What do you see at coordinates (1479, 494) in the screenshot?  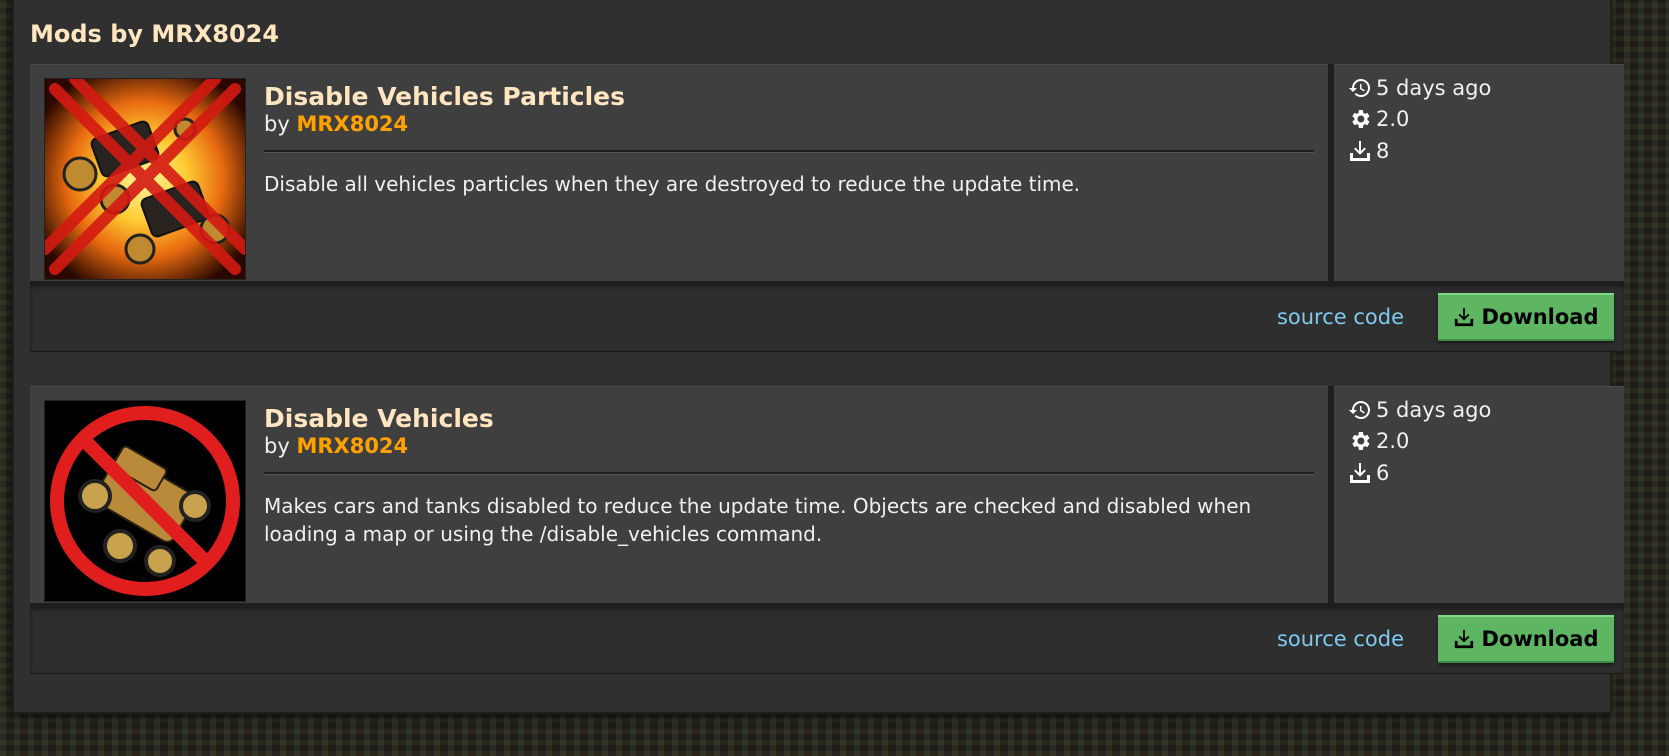 I see `mod-stats: 5 days ago 2.0 6` at bounding box center [1479, 494].